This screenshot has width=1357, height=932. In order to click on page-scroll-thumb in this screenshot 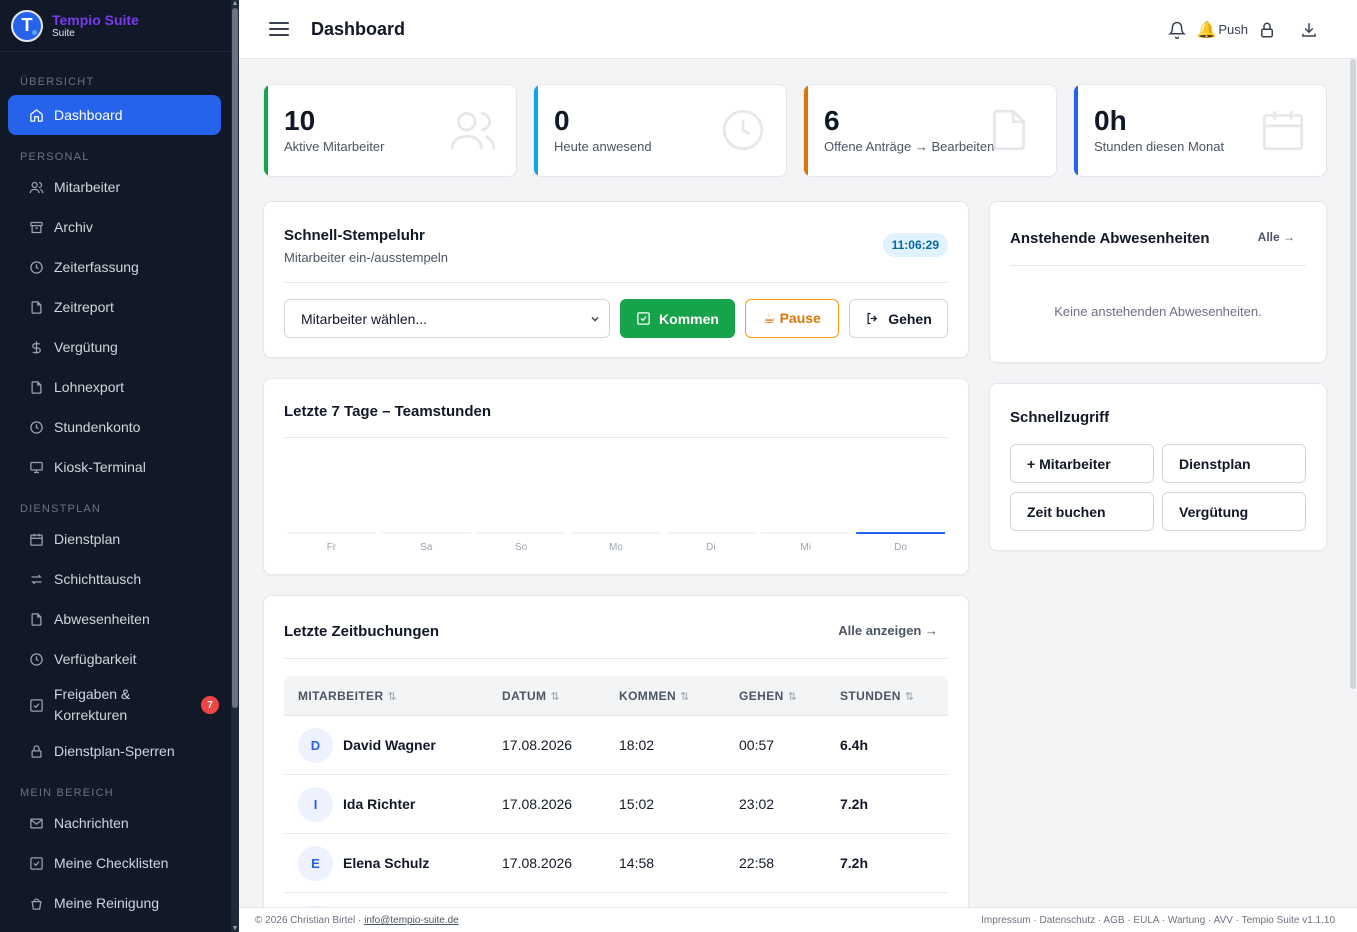, I will do `click(1353, 374)`.